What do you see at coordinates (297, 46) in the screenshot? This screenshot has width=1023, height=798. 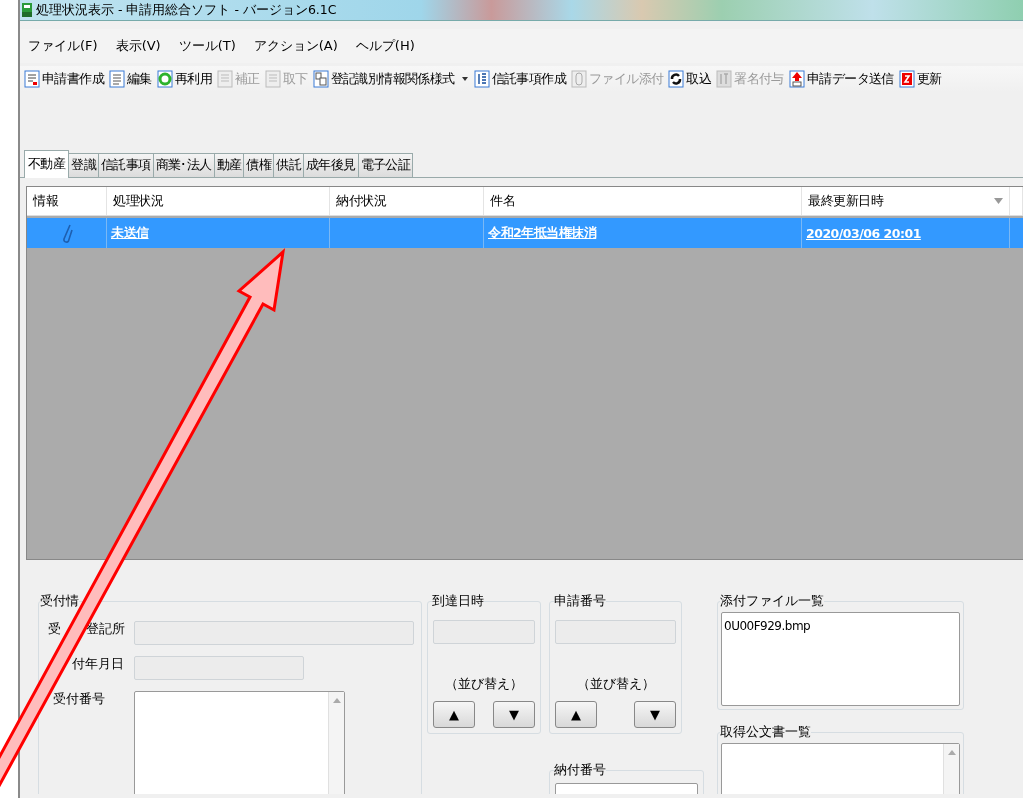 I see `menu-item: アクション(A)` at bounding box center [297, 46].